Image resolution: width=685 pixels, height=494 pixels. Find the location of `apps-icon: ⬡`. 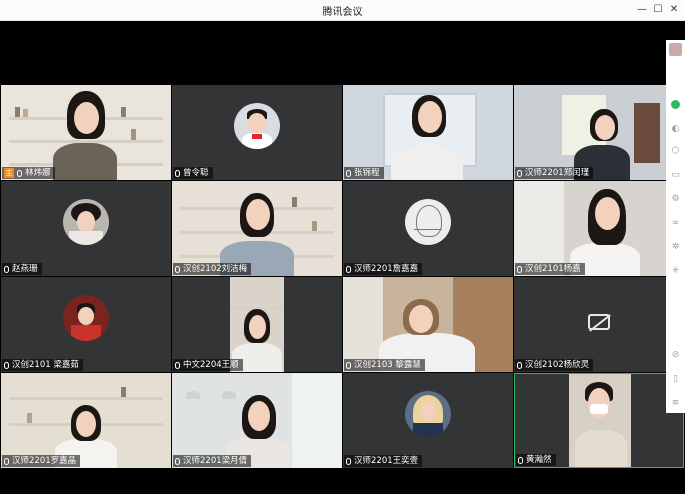

apps-icon: ⬡ is located at coordinates (675, 151).